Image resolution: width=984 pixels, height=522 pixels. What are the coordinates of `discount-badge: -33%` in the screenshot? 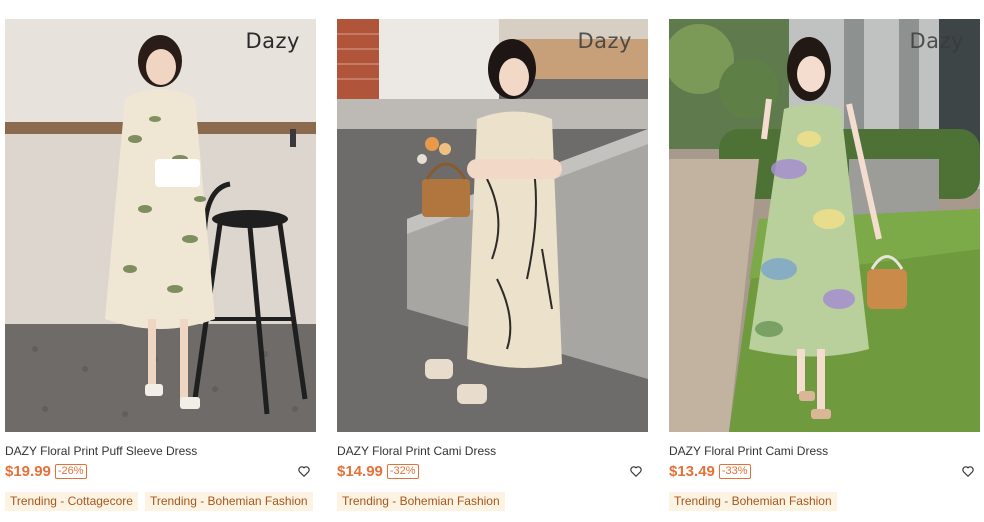 It's located at (734, 471).